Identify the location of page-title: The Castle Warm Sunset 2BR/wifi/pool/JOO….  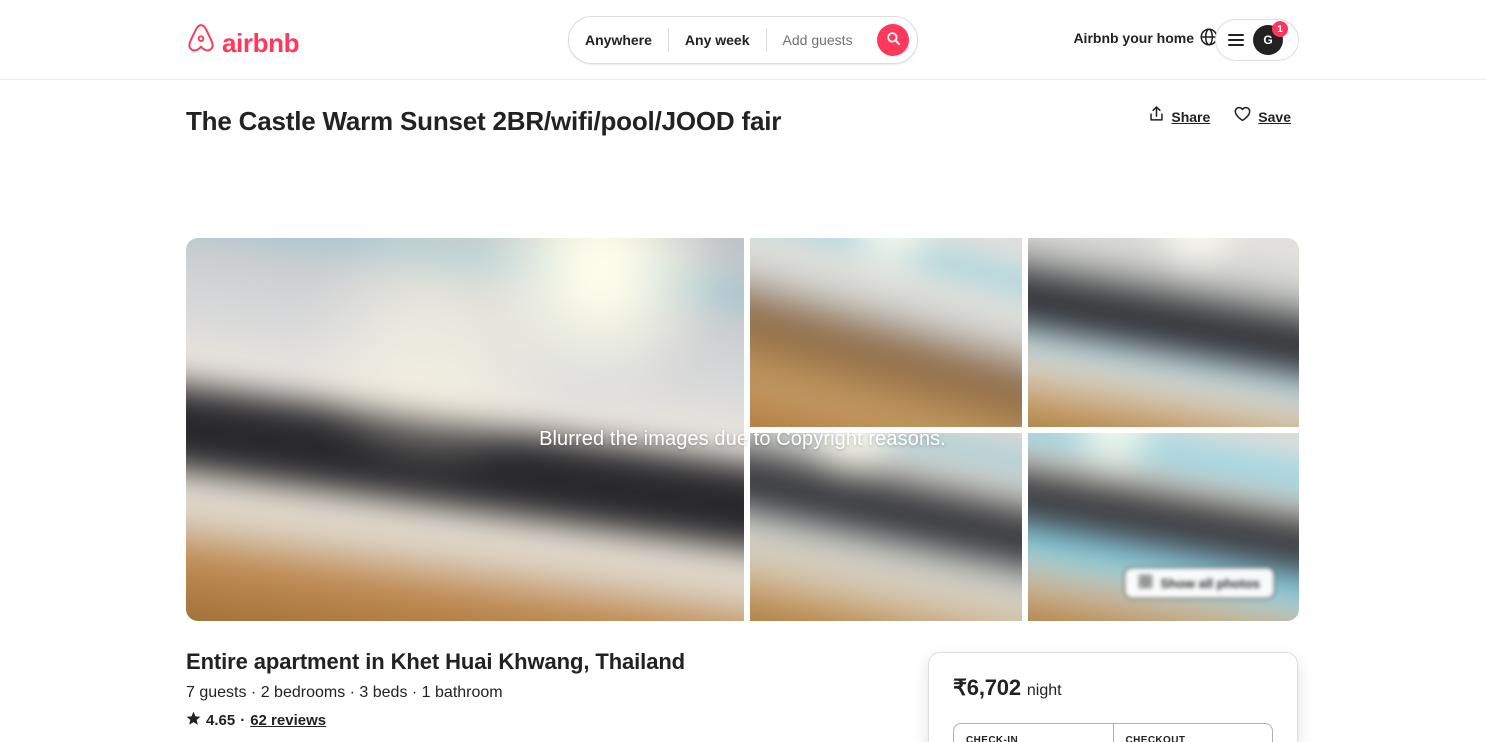
(484, 120).